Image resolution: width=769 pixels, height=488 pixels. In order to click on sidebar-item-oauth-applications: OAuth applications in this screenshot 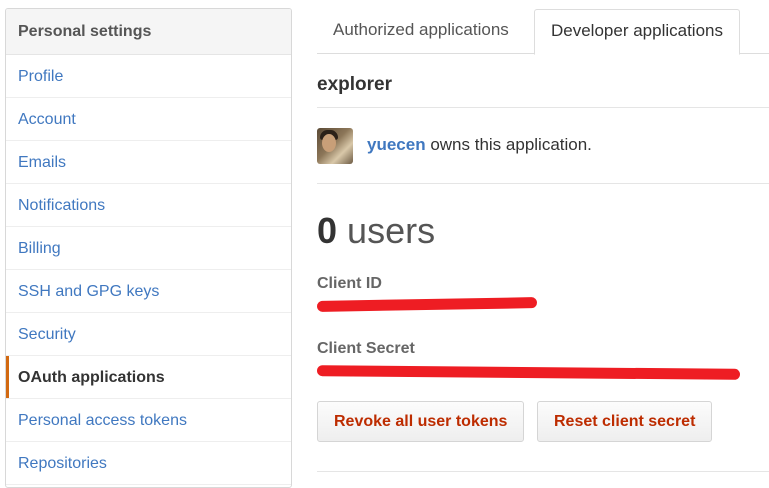, I will do `click(148, 377)`.